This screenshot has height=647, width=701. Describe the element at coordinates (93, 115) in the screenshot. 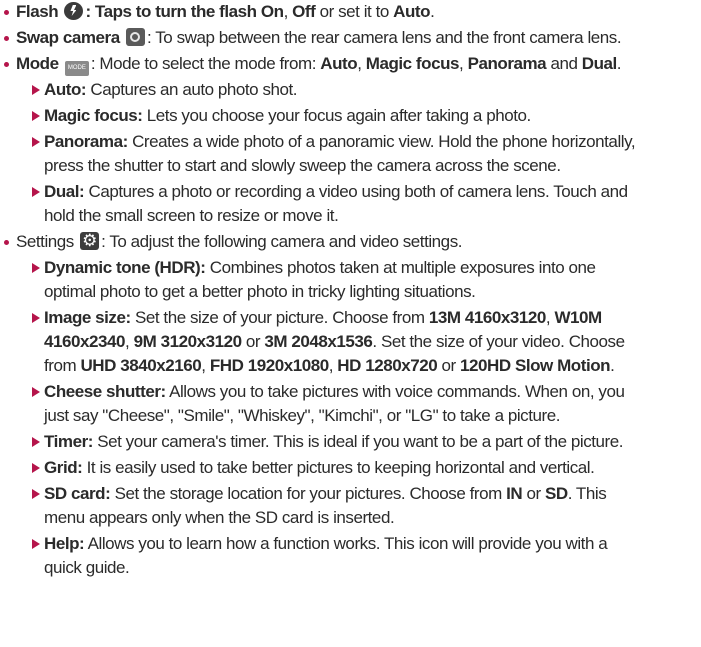

I see `sub-title: Magic focus:` at that location.